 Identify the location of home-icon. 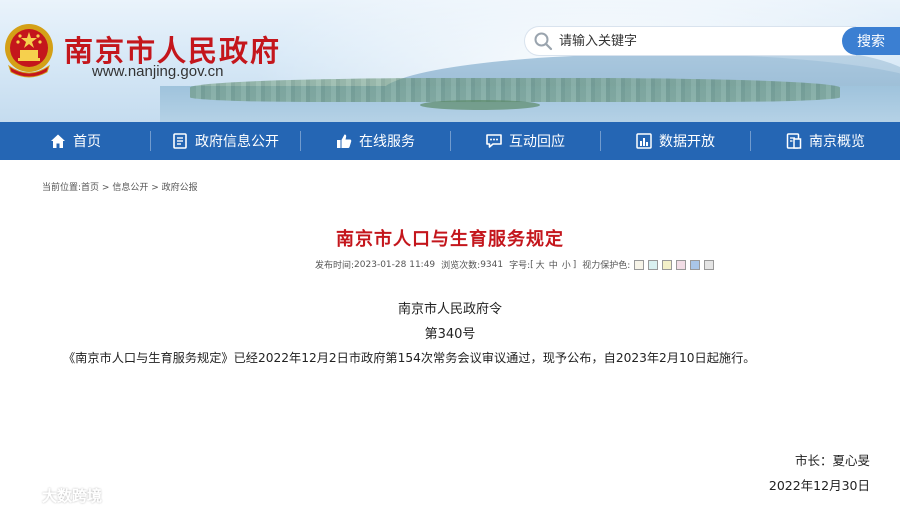
(58, 141).